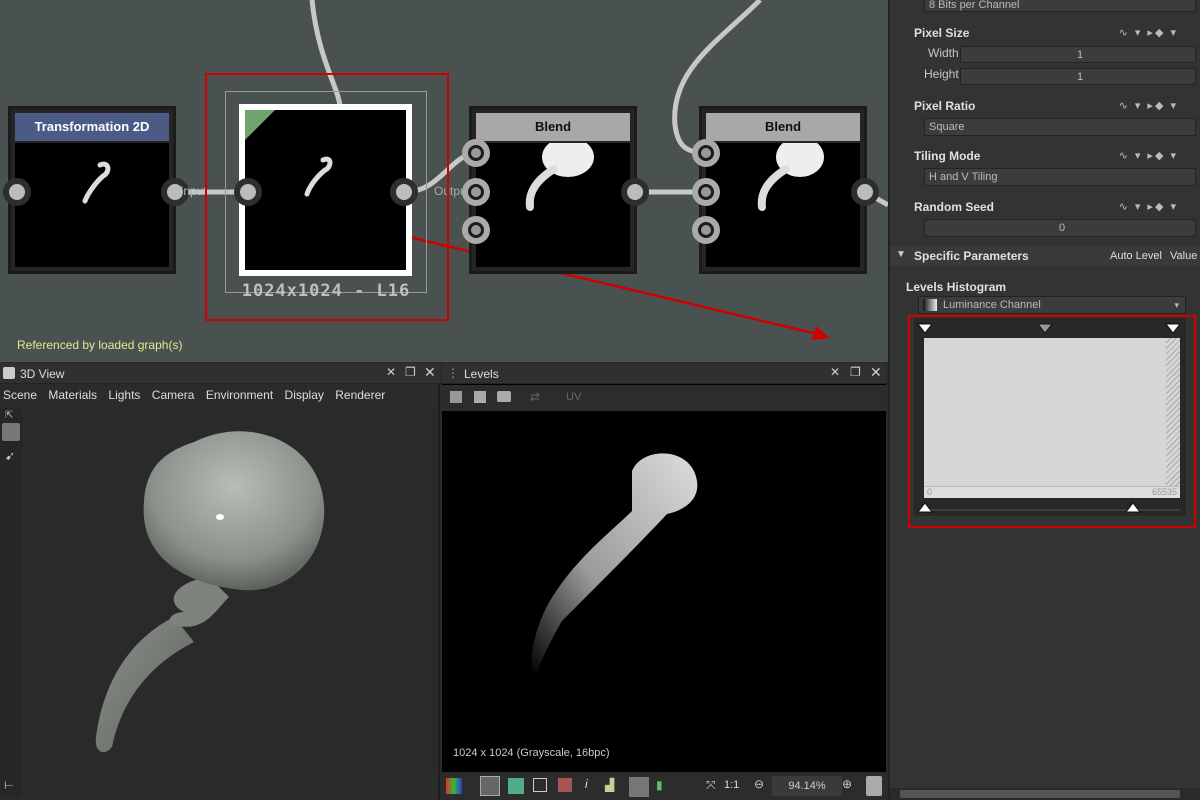 The width and height of the screenshot is (1200, 800). I want to click on node-blend-2: Blend, so click(783, 190).